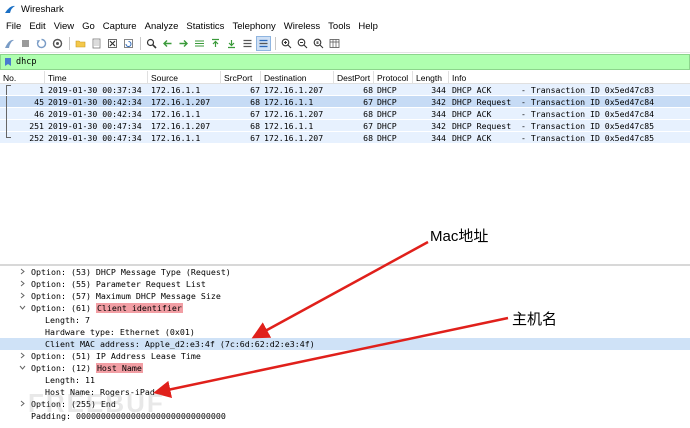 This screenshot has height=428, width=690. I want to click on column-header-destination: Destination, so click(285, 78).